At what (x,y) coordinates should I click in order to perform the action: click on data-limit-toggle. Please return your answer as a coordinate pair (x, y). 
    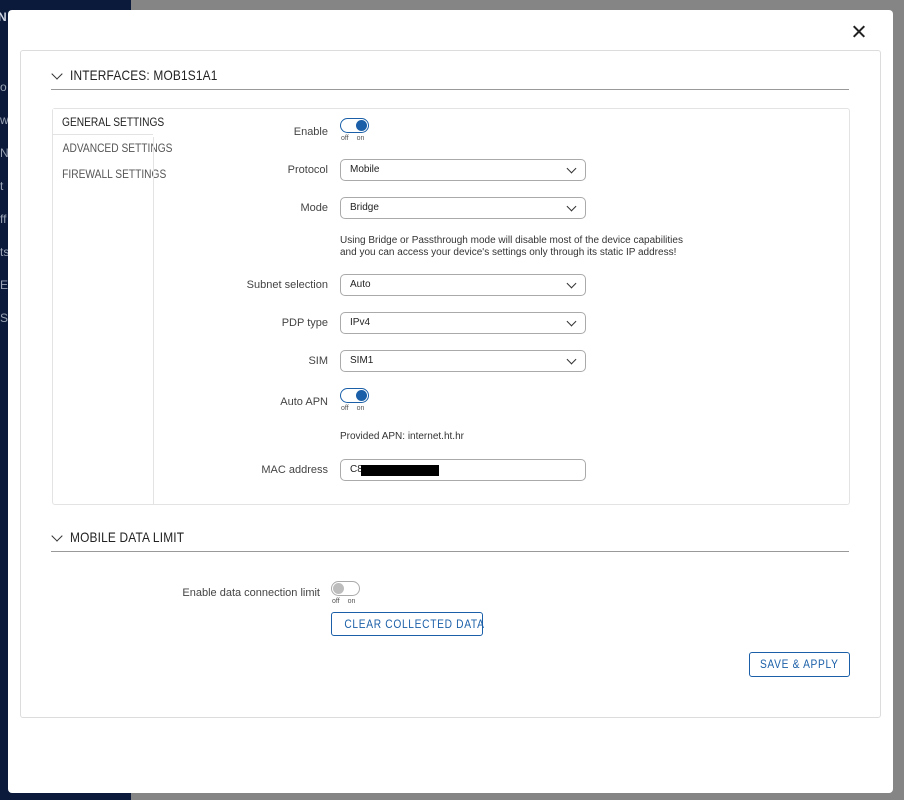
    Looking at the image, I should click on (345, 588).